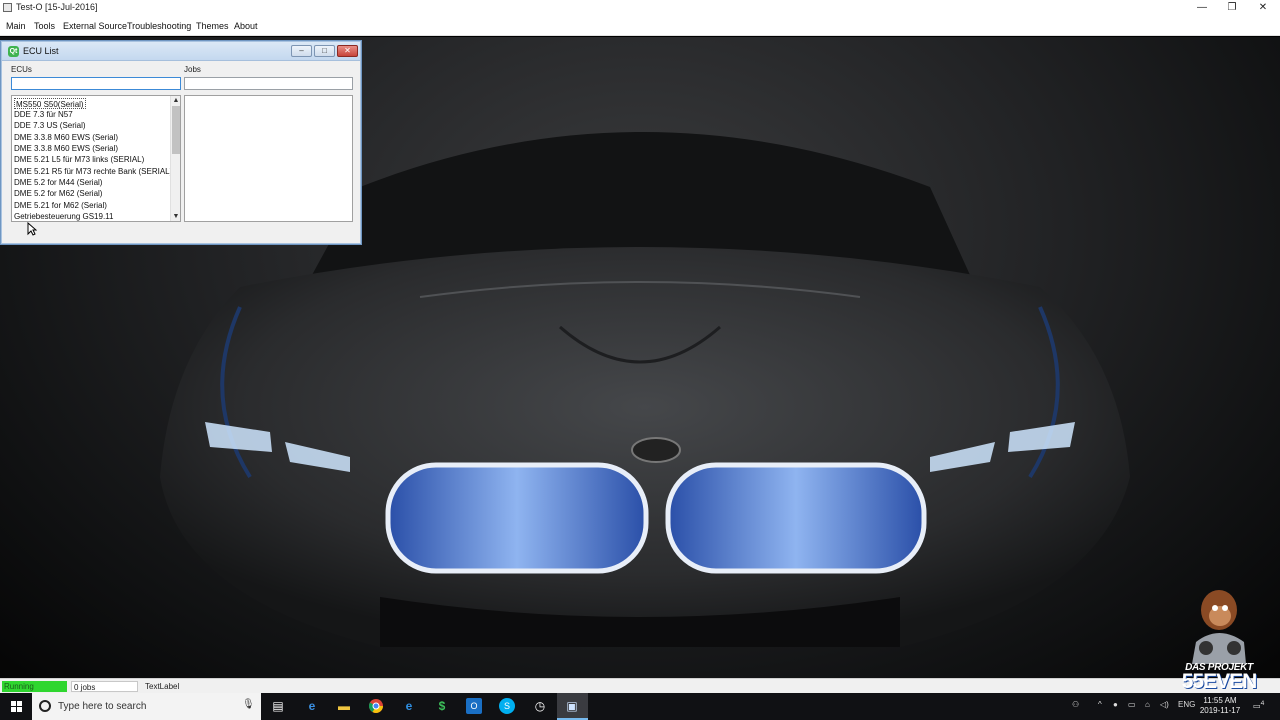 This screenshot has height=720, width=1280. I want to click on taskbar-search-box: Type here to search 🎙, so click(146, 706).